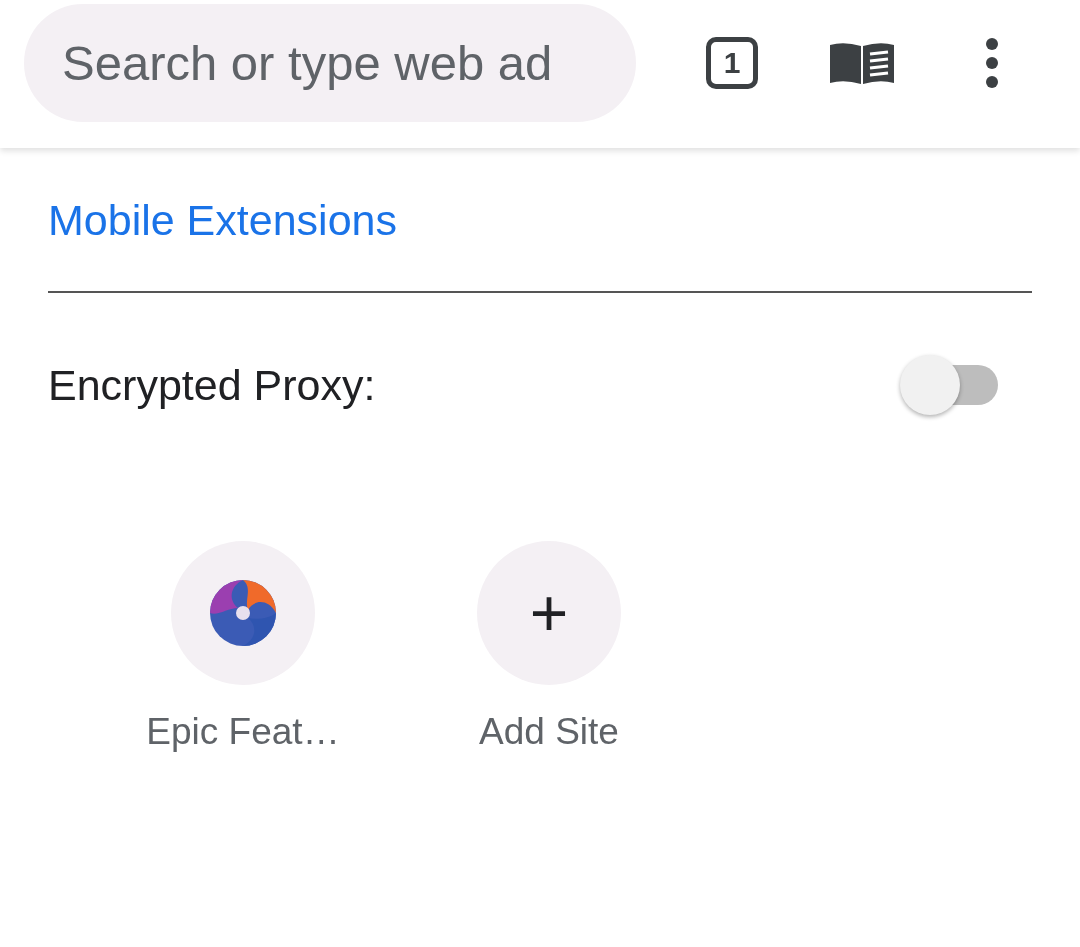  What do you see at coordinates (330, 63) in the screenshot?
I see `address-field: Search or type web ad` at bounding box center [330, 63].